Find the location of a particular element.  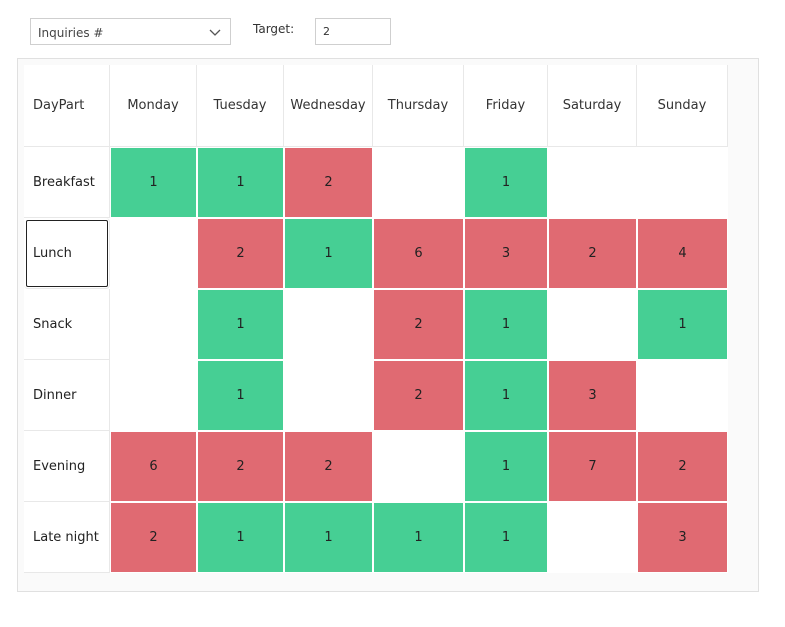

column-header-friday: Friday is located at coordinates (506, 106).